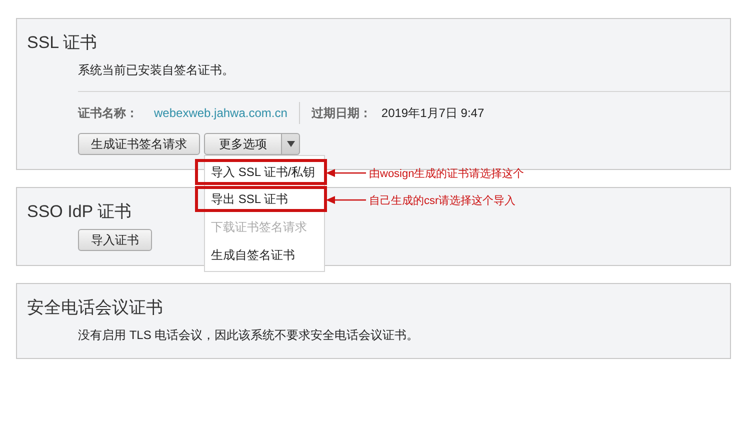 The width and height of the screenshot is (747, 428). Describe the element at coordinates (108, 113) in the screenshot. I see `certificate-name-label: 证书名称：` at that location.